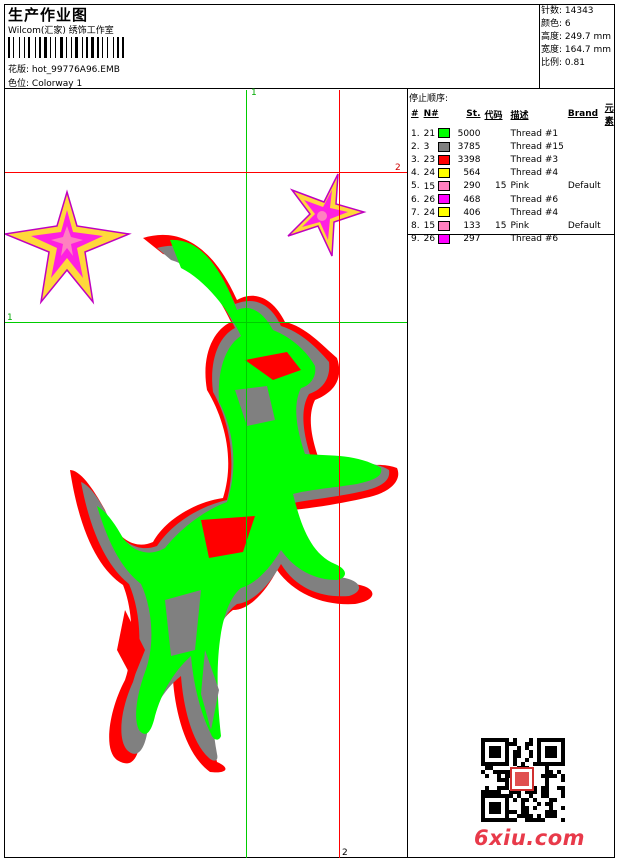  Describe the element at coordinates (472, 225) in the screenshot. I see `row-stitches: 133` at that location.